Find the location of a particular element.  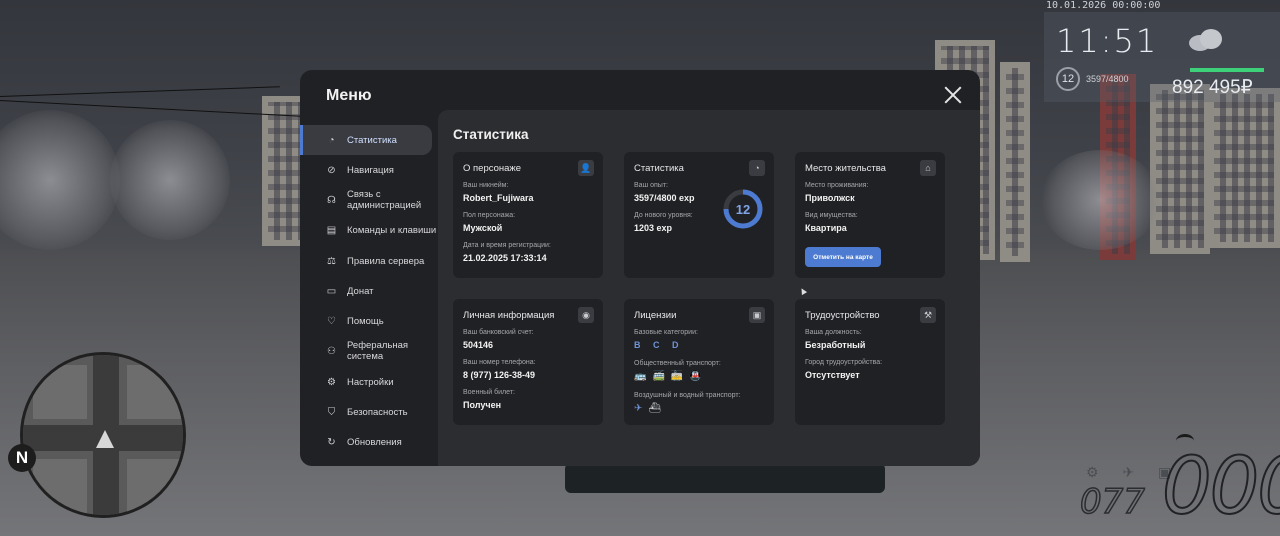

field-label: Базовые категории: is located at coordinates (666, 332).